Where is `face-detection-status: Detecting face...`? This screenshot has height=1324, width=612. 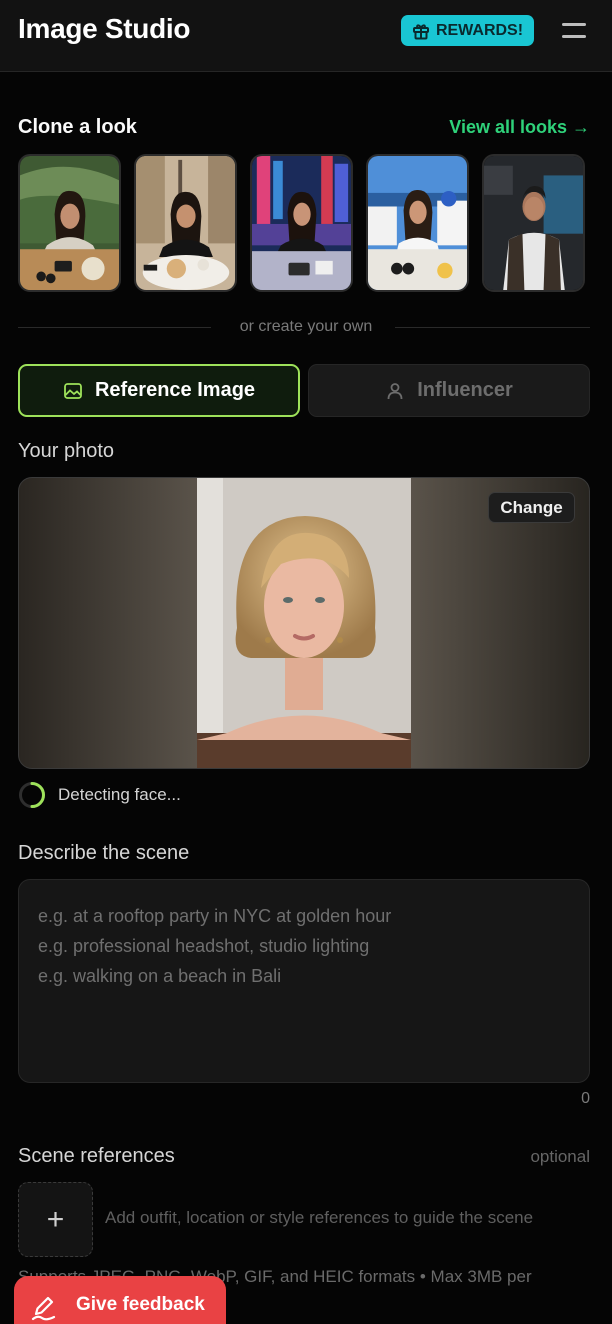 face-detection-status: Detecting face... is located at coordinates (99, 795).